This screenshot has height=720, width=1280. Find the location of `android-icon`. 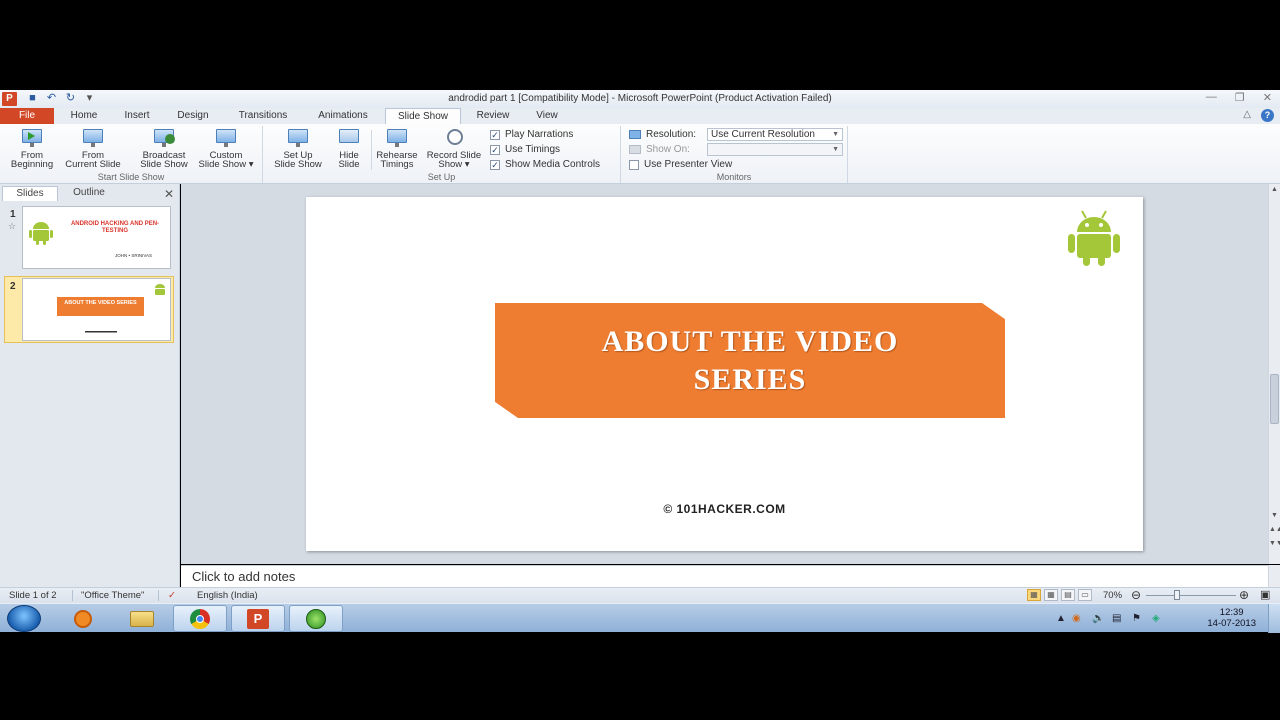

android-icon is located at coordinates (41, 233).